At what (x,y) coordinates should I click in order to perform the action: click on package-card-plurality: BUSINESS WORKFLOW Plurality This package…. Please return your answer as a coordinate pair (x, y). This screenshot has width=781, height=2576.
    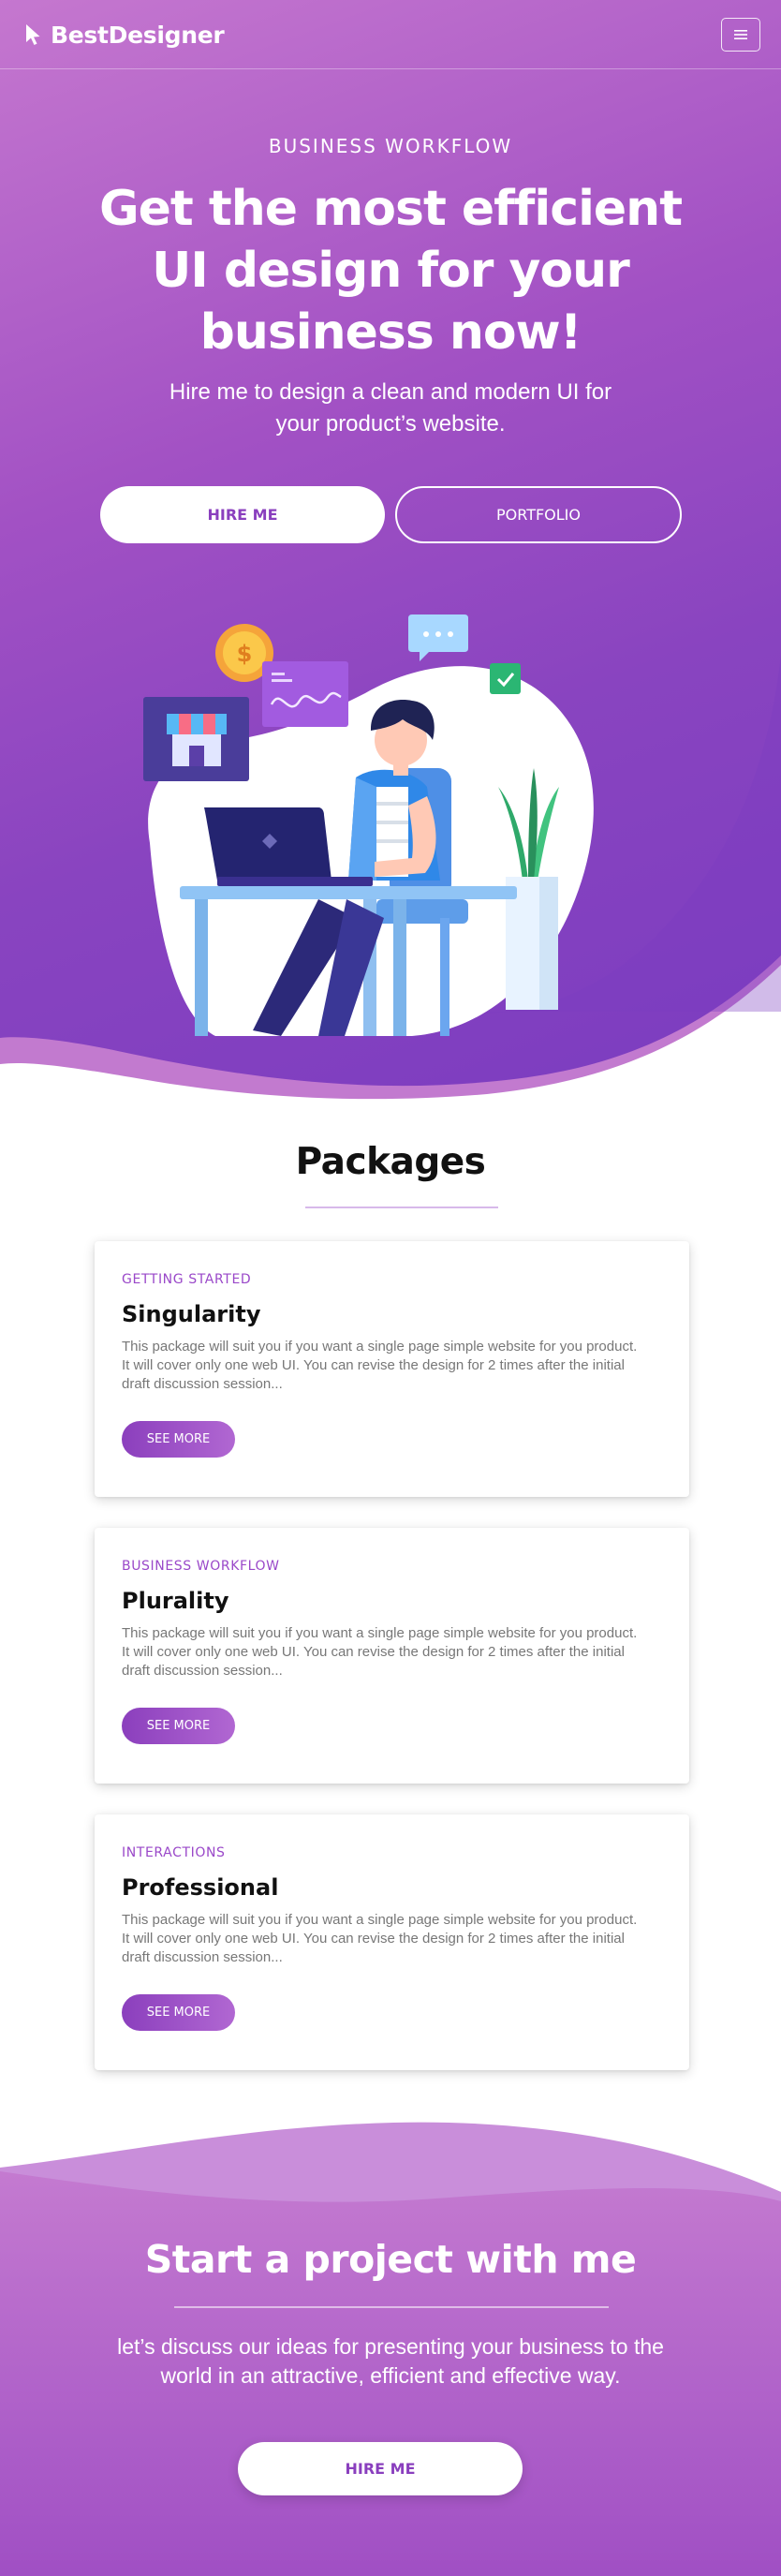
    Looking at the image, I should click on (392, 1656).